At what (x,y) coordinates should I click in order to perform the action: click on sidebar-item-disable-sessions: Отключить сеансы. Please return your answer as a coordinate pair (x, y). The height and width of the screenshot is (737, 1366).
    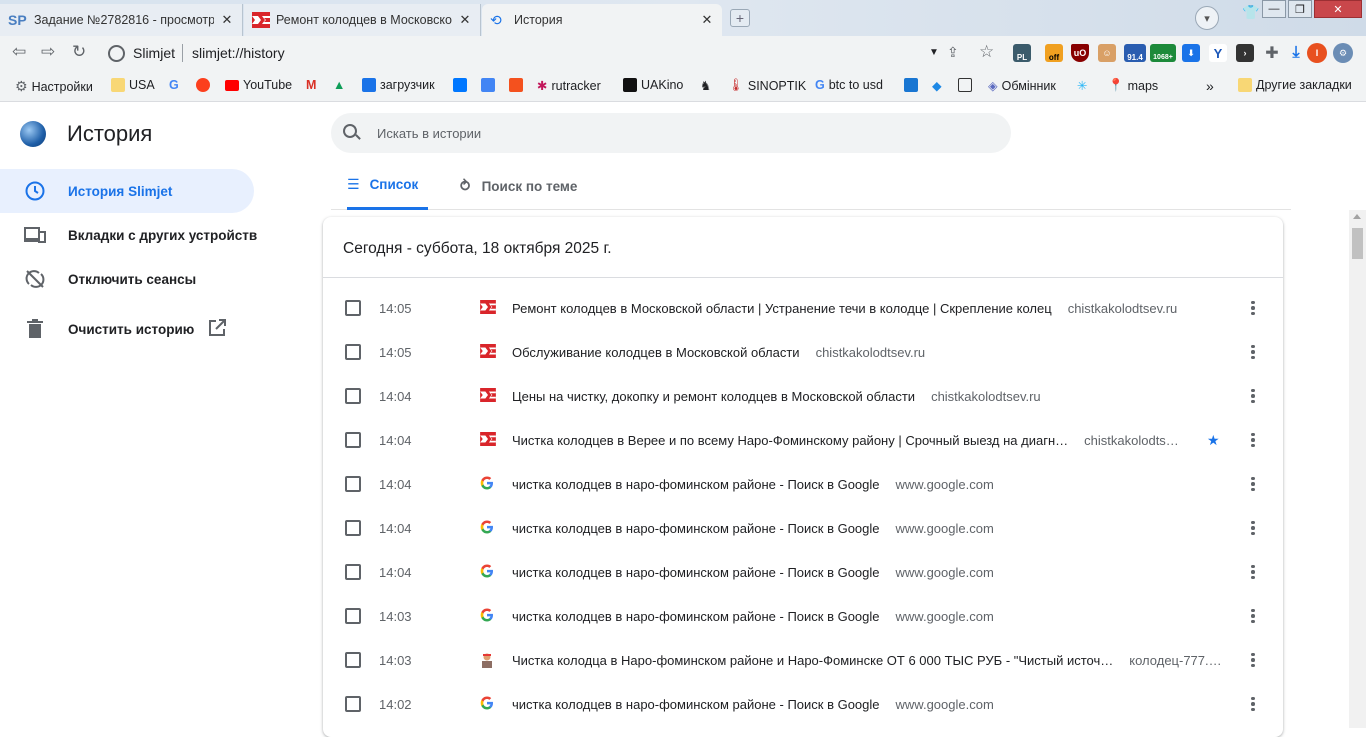
    Looking at the image, I should click on (127, 279).